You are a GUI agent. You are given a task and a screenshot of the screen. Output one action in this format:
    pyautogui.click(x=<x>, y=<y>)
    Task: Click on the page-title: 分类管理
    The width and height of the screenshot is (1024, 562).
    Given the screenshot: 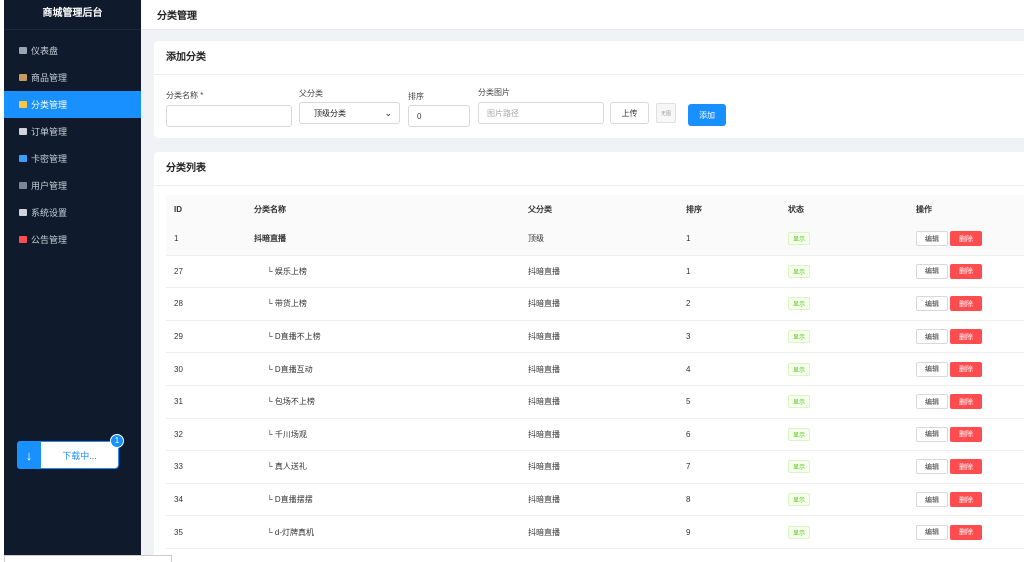 What is the action you would take?
    pyautogui.click(x=582, y=15)
    